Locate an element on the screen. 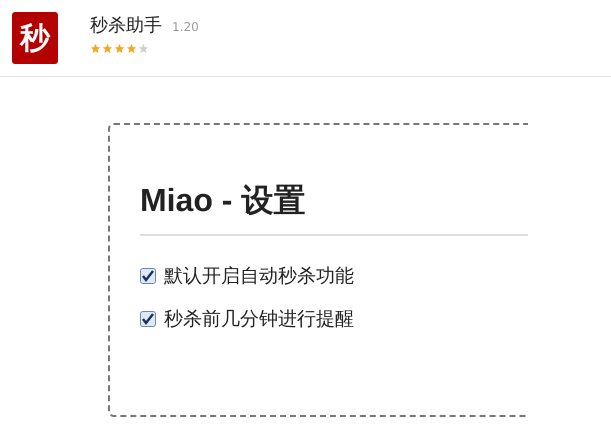 This screenshot has width=611, height=436. settings-title: Miao - 设置 is located at coordinates (223, 200).